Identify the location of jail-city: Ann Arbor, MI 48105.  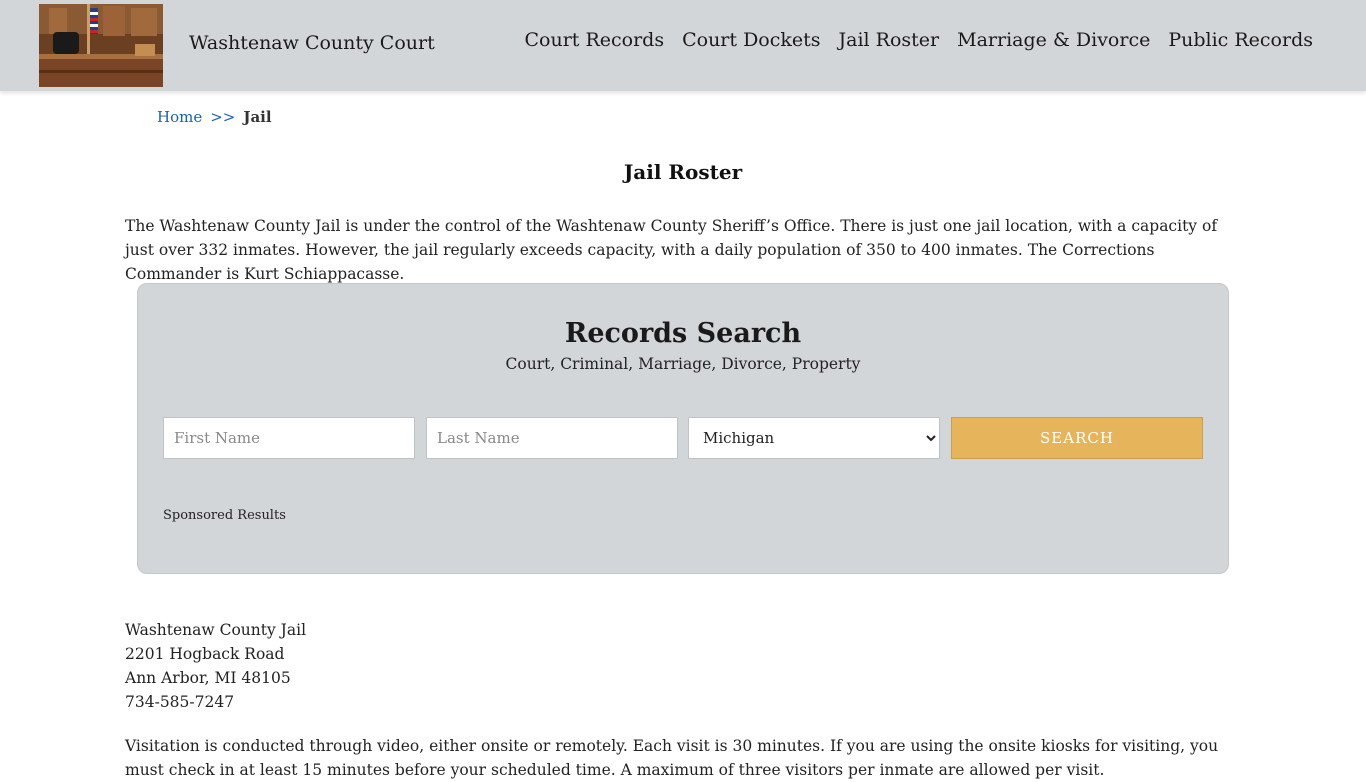
(208, 678).